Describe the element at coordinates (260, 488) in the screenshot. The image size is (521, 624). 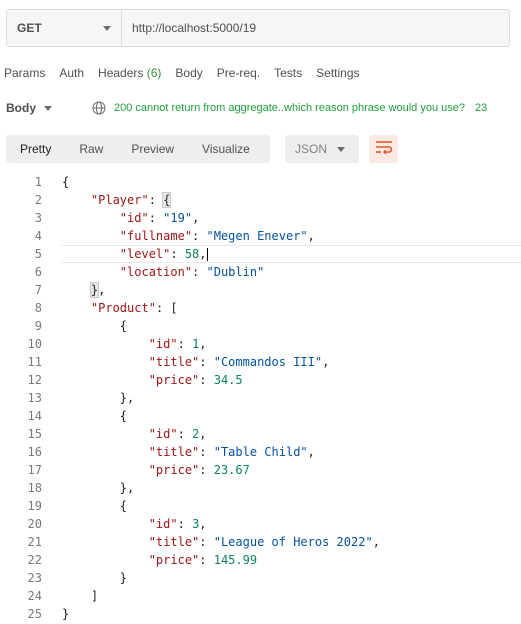
I see `code-line: 18 },` at that location.